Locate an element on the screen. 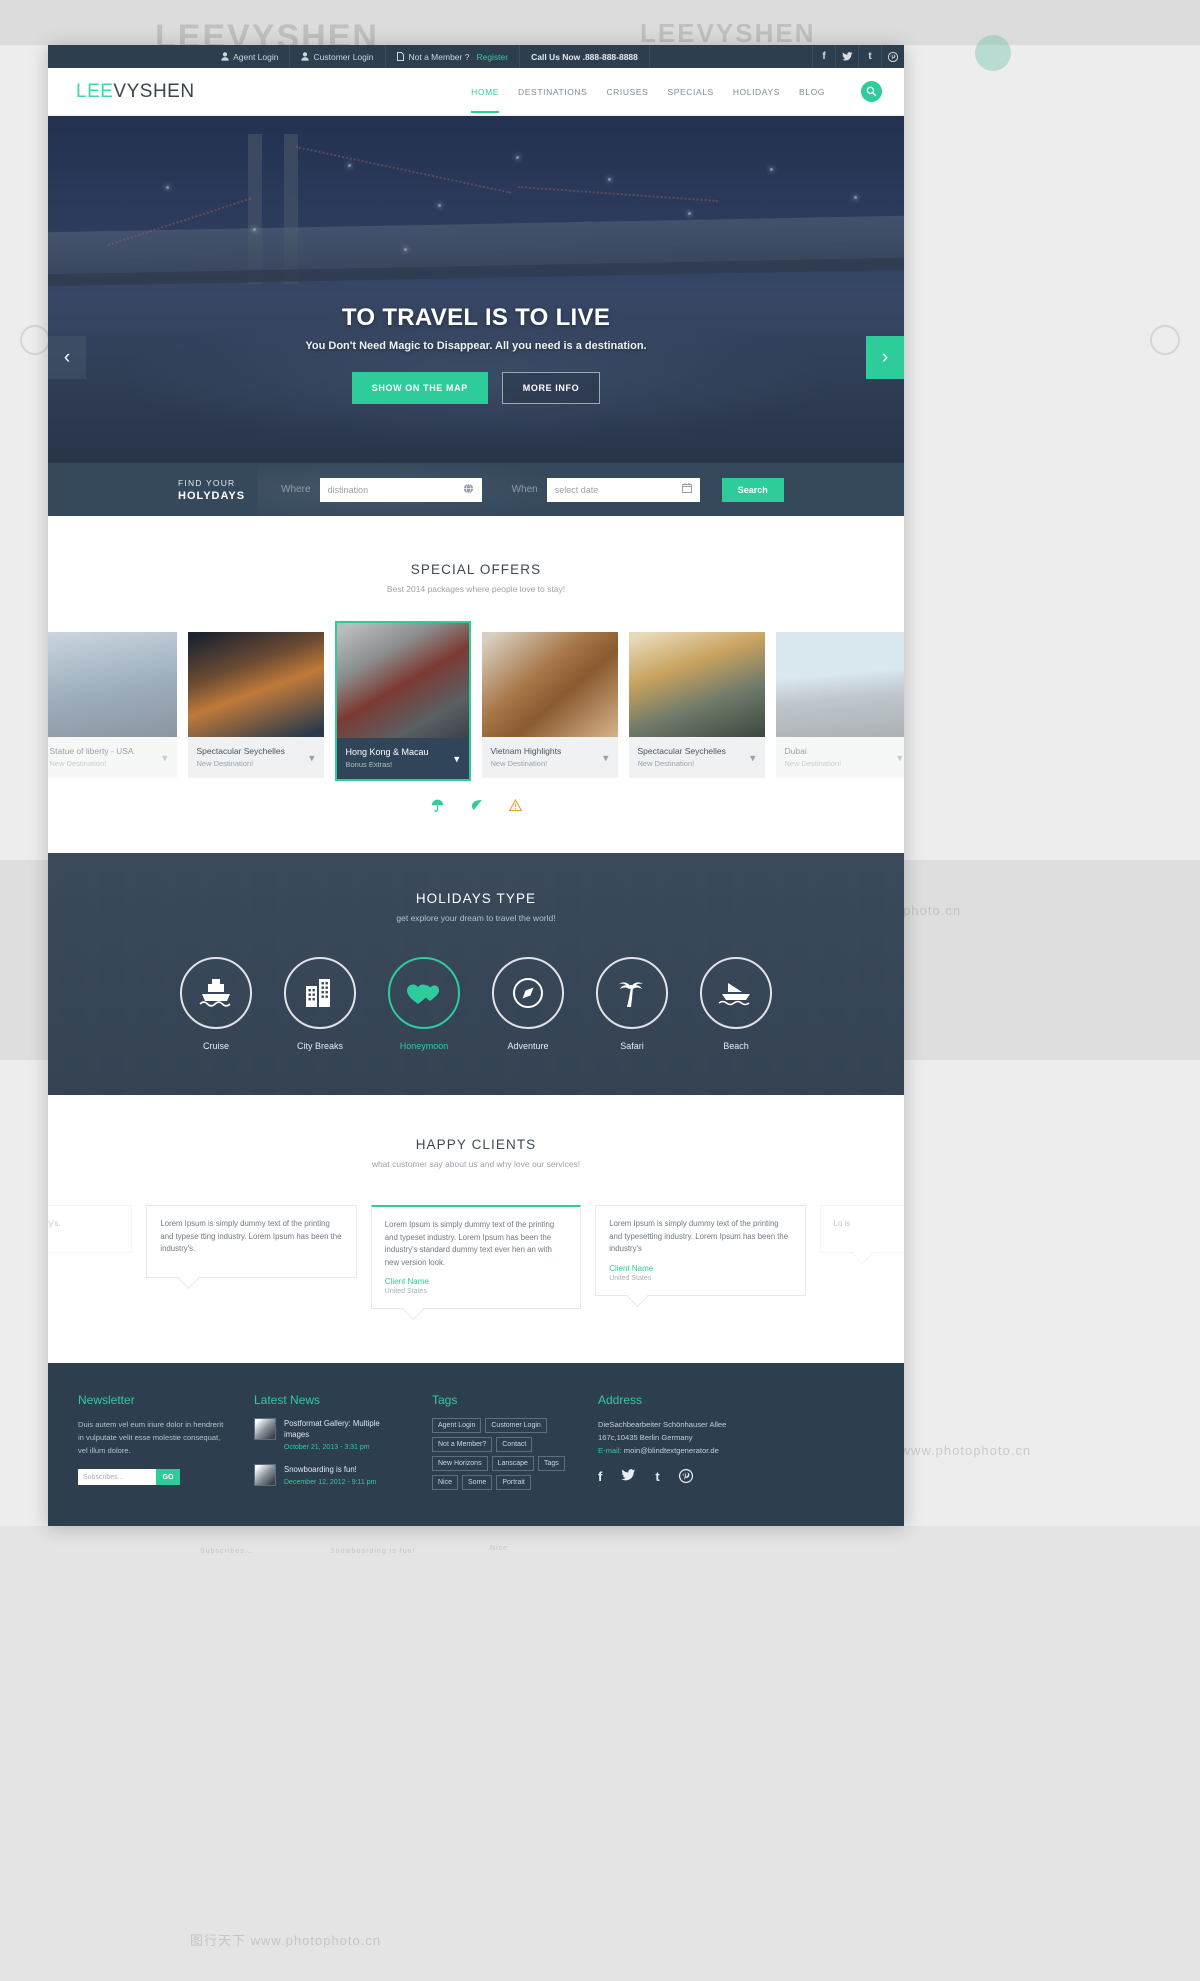 The image size is (1200, 1981). offer-card-featured: Hong Kong & Macau Bonus Extras! ▾ is located at coordinates (402, 701).